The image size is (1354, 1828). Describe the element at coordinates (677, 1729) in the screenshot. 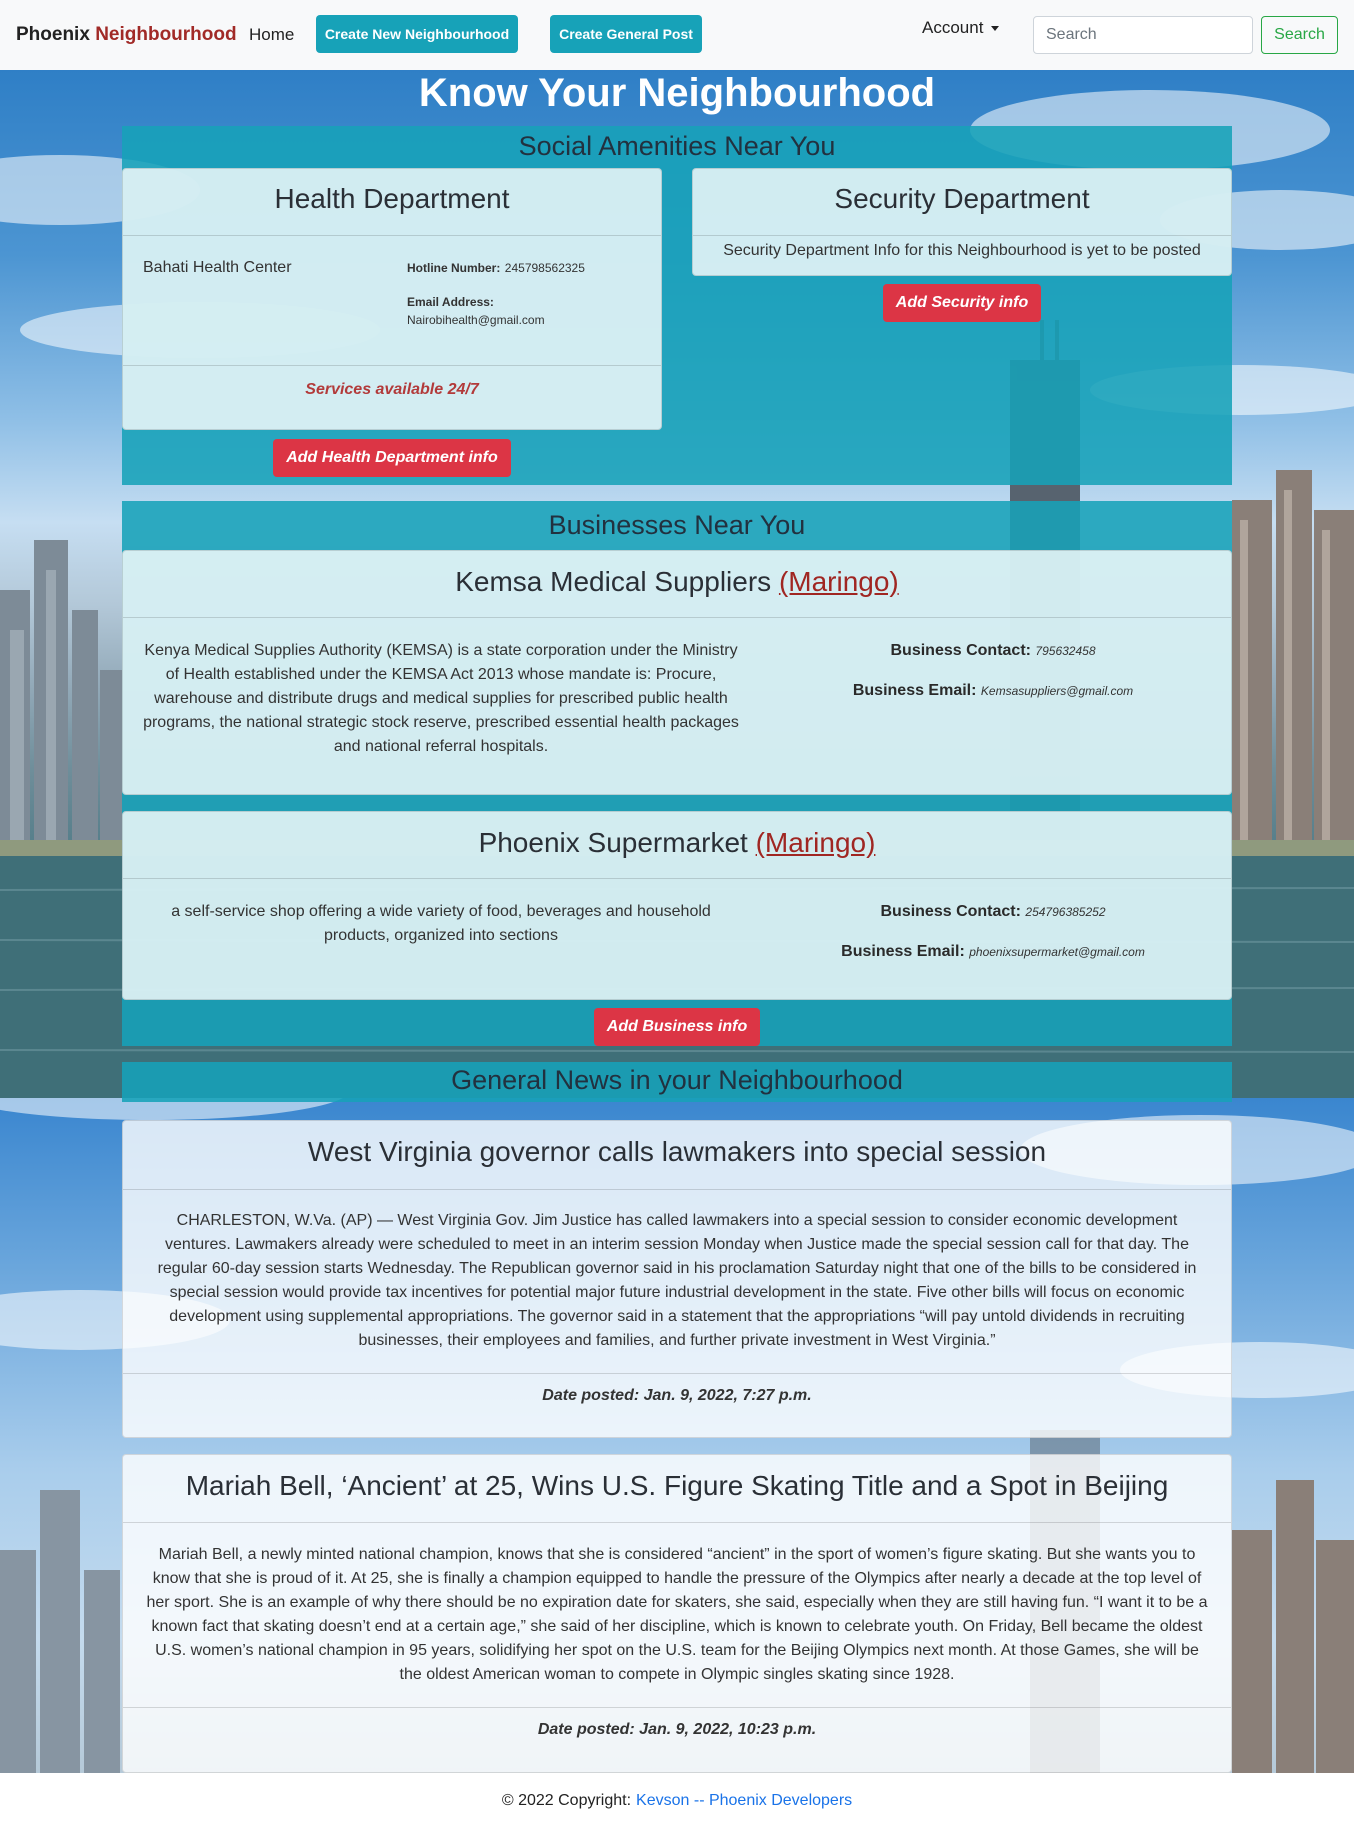

I see `news-date: Date posted: Jan. 9, 2022, 10:23 p.m.` at that location.